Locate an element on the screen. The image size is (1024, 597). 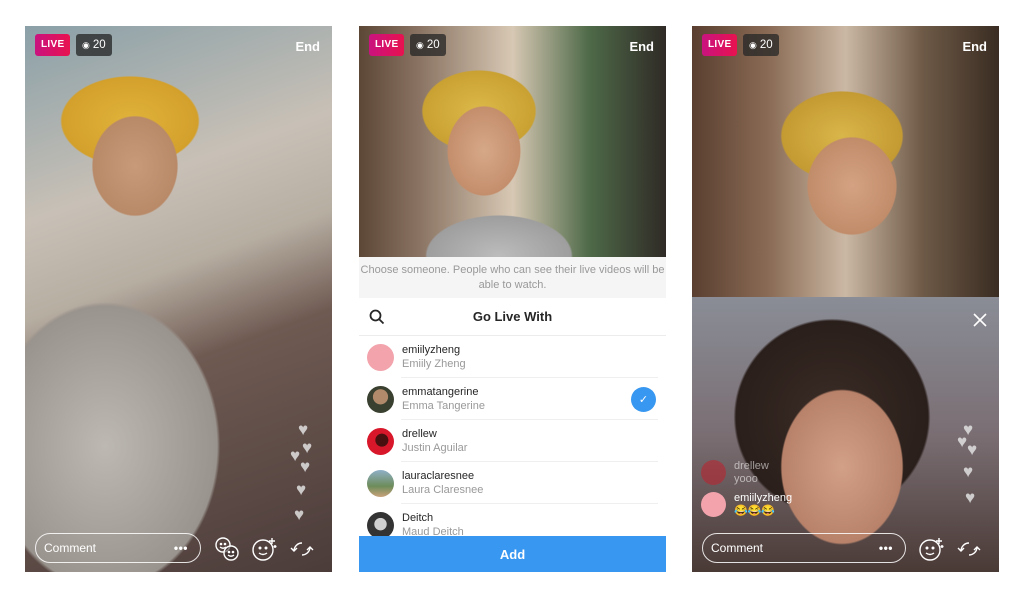
comment-feed: drellew yooo emiilyzheng 😂😂😂 is located at coordinates (746, 492).